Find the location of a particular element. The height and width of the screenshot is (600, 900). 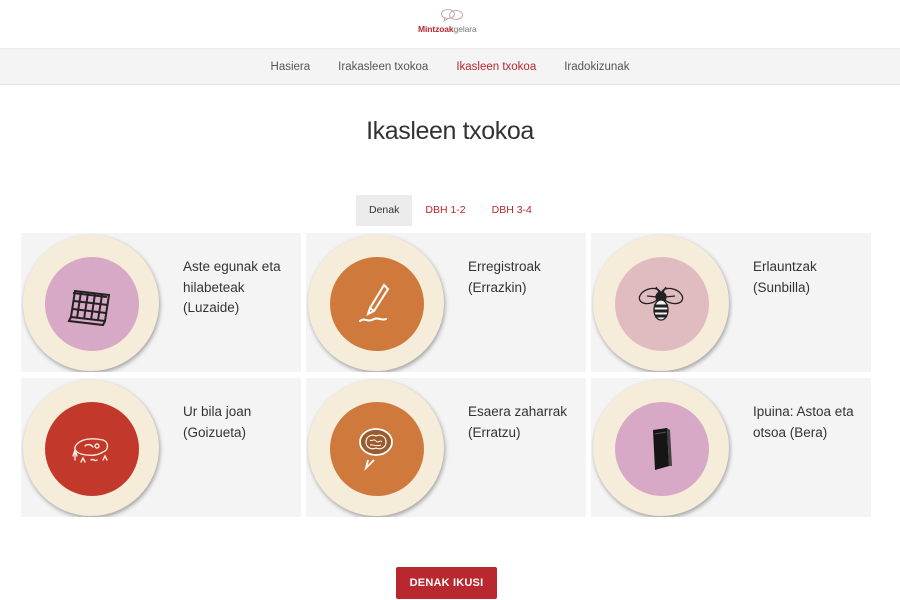

nav-item-hasiera: Hasiera is located at coordinates (291, 67).